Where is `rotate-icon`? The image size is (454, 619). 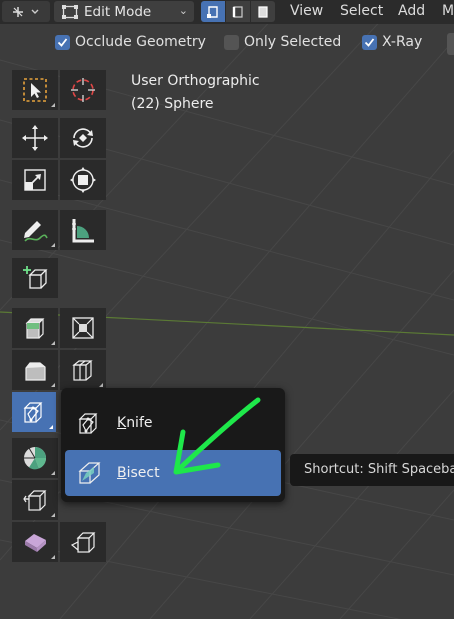
rotate-icon is located at coordinates (83, 138).